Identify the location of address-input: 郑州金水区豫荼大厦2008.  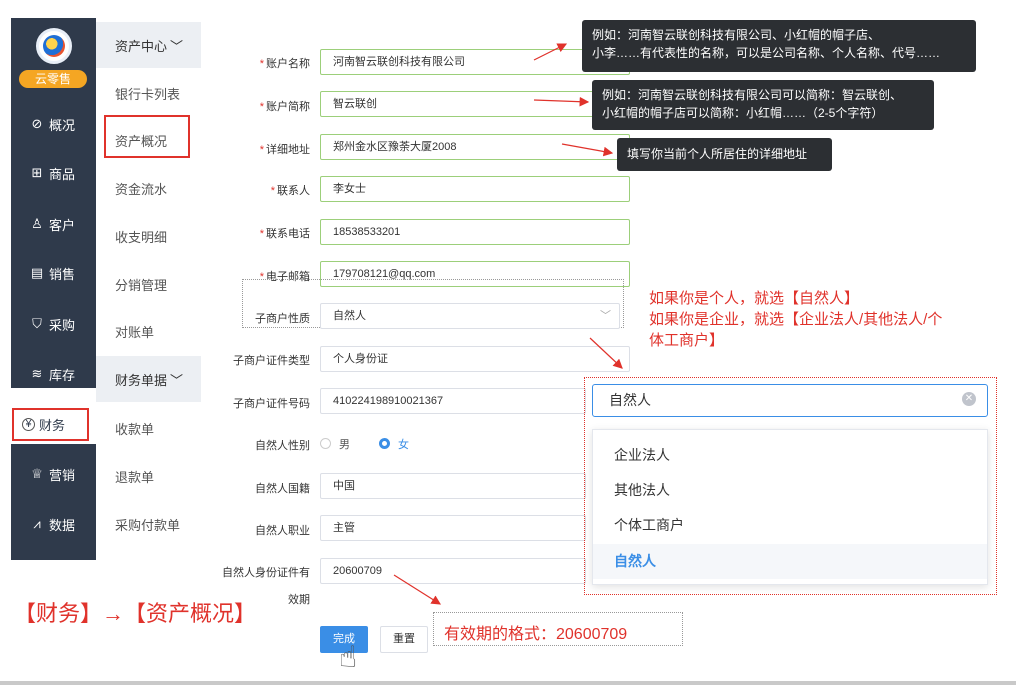
(475, 147).